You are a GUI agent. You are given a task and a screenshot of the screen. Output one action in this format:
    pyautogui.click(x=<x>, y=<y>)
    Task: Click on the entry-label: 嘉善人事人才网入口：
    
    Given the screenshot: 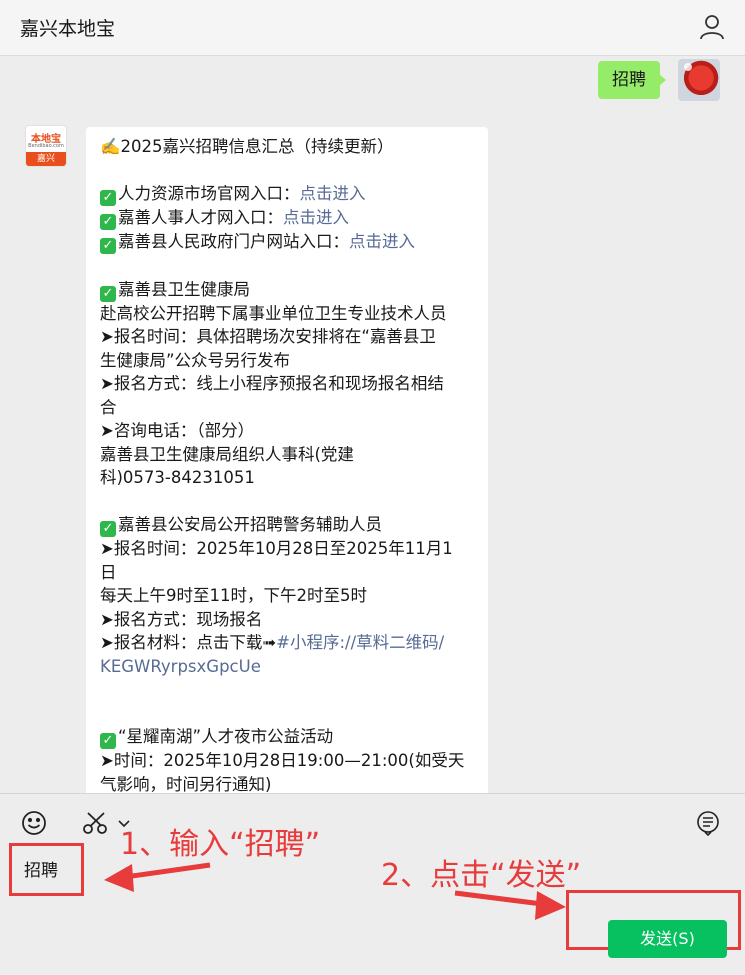 What is the action you would take?
    pyautogui.click(x=200, y=217)
    